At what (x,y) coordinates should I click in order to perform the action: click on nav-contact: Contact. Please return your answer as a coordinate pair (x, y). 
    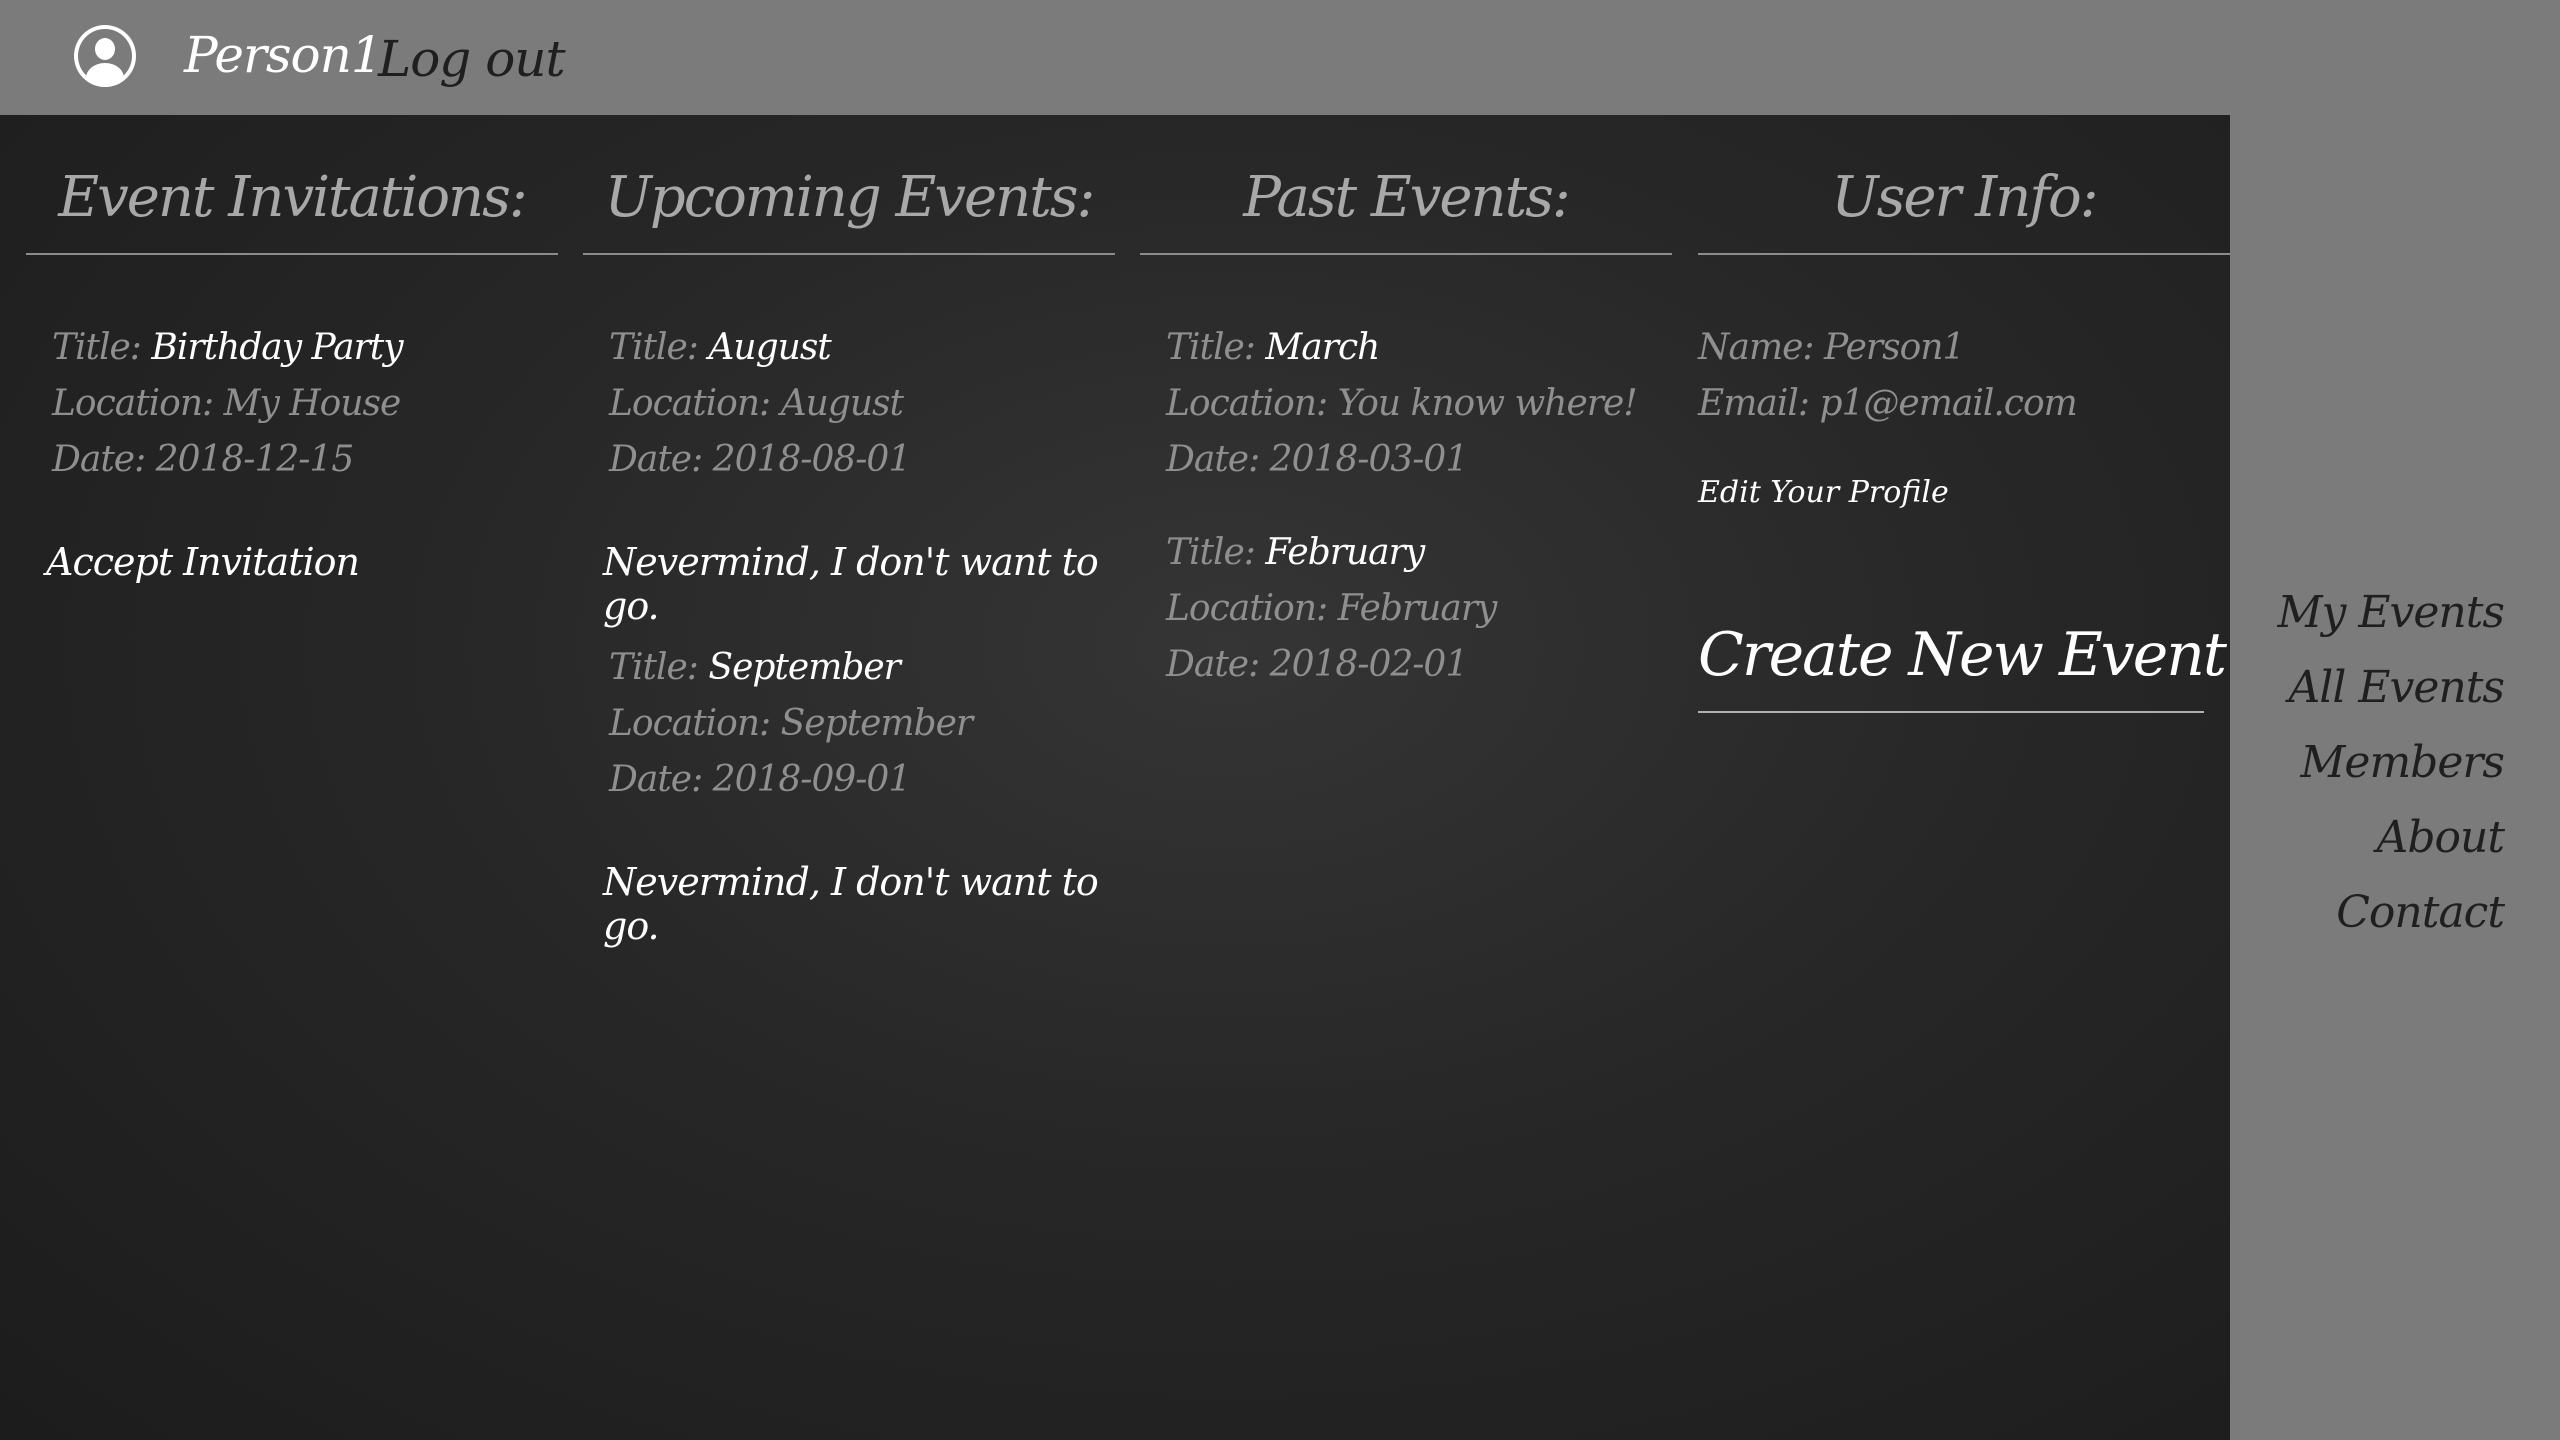
    Looking at the image, I should click on (2391, 912).